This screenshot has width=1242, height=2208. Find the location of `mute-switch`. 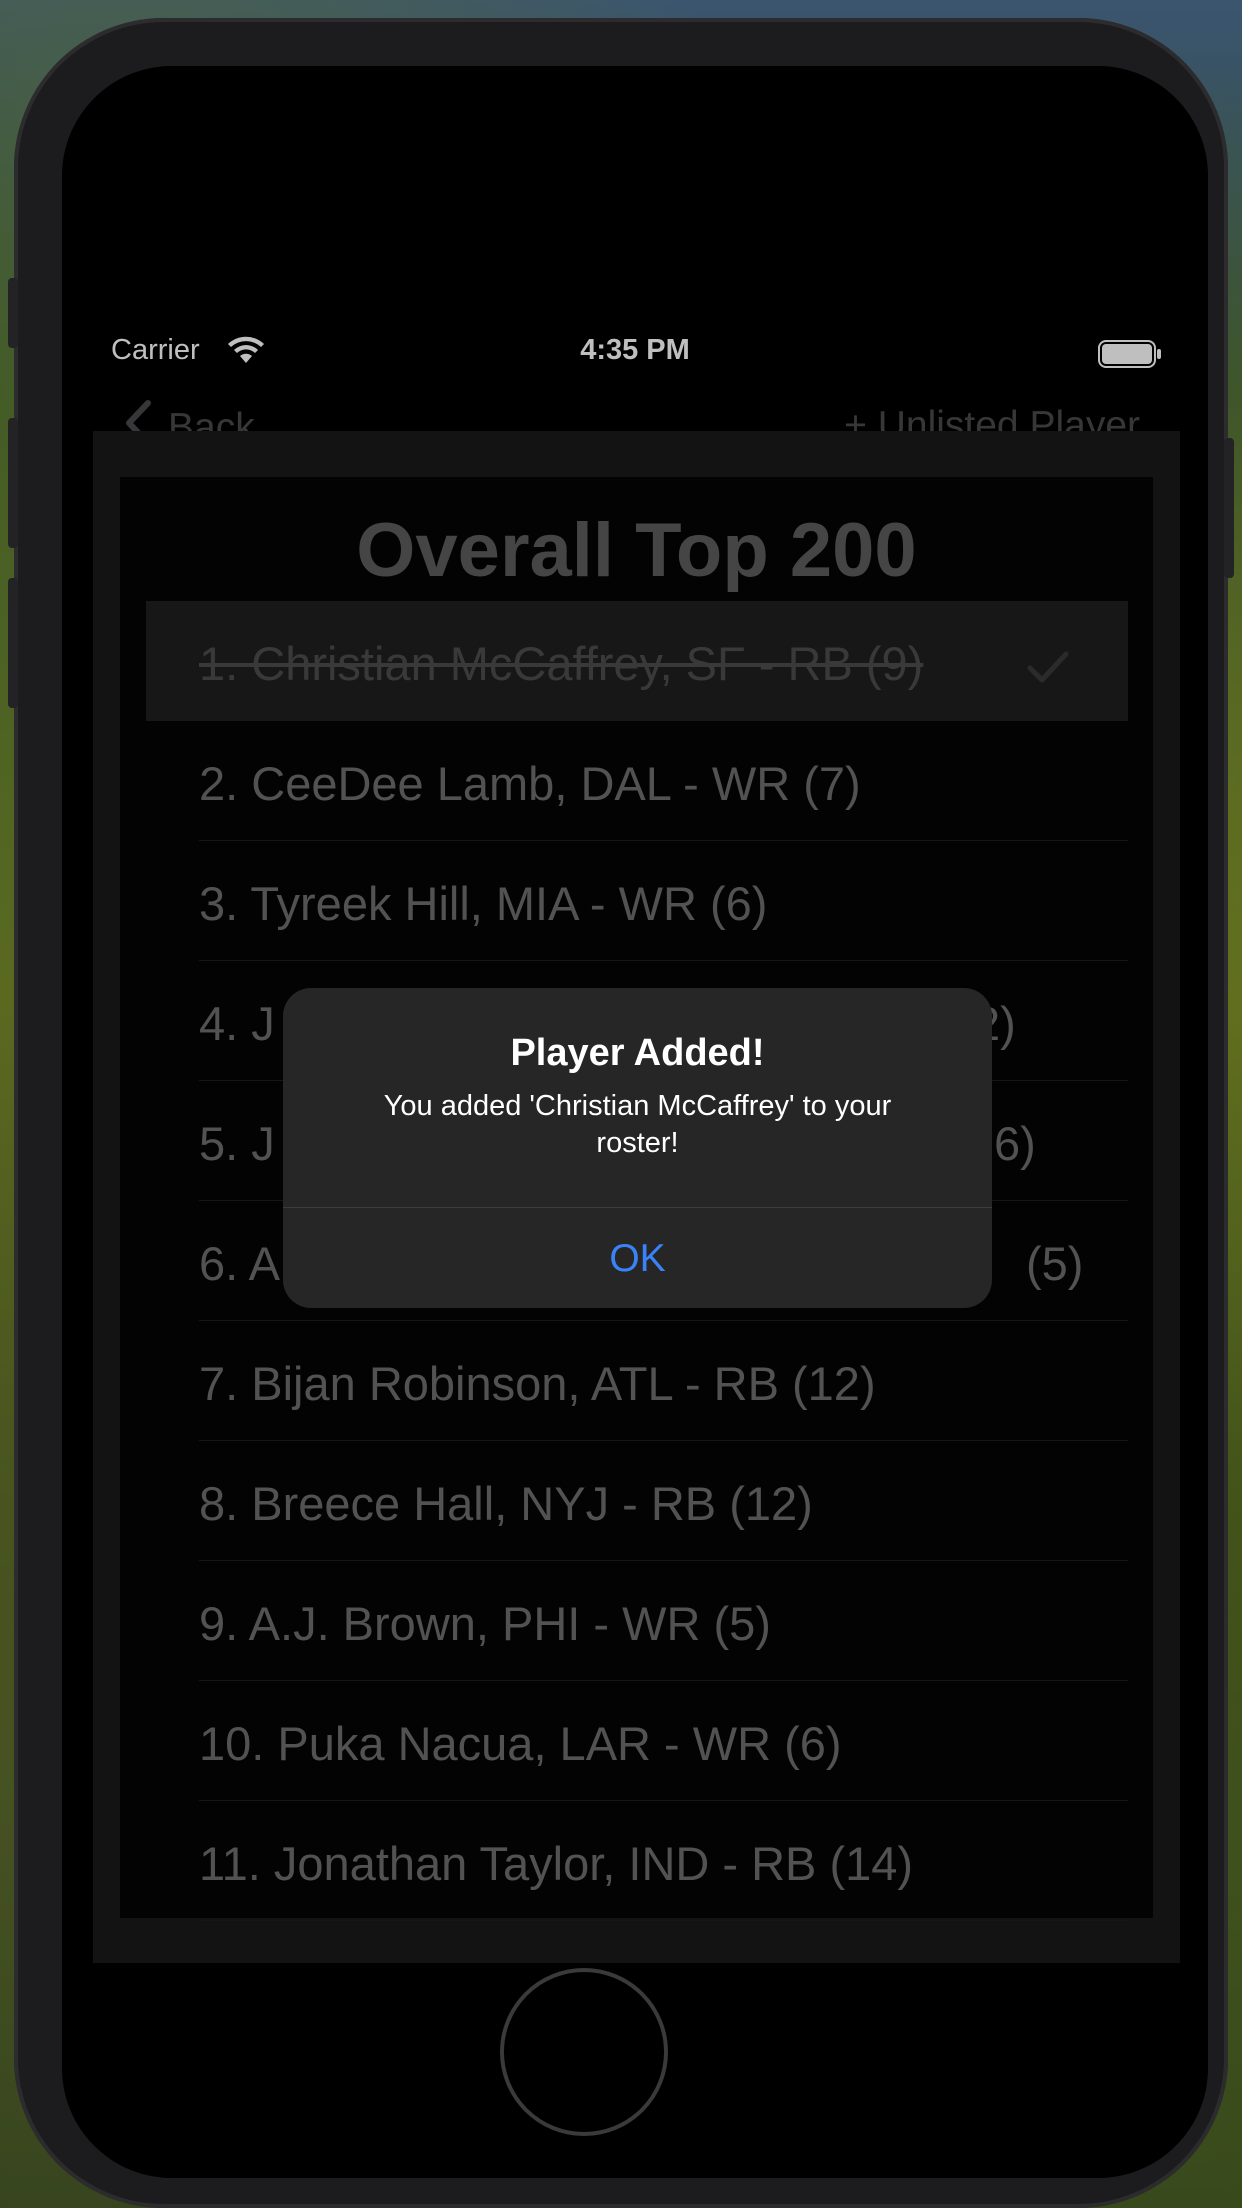

mute-switch is located at coordinates (13, 313).